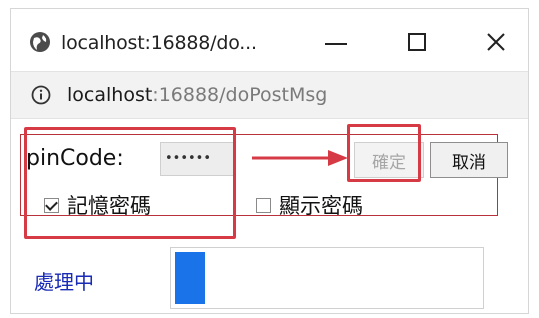  Describe the element at coordinates (469, 160) in the screenshot. I see `cancel-button: 取消` at that location.